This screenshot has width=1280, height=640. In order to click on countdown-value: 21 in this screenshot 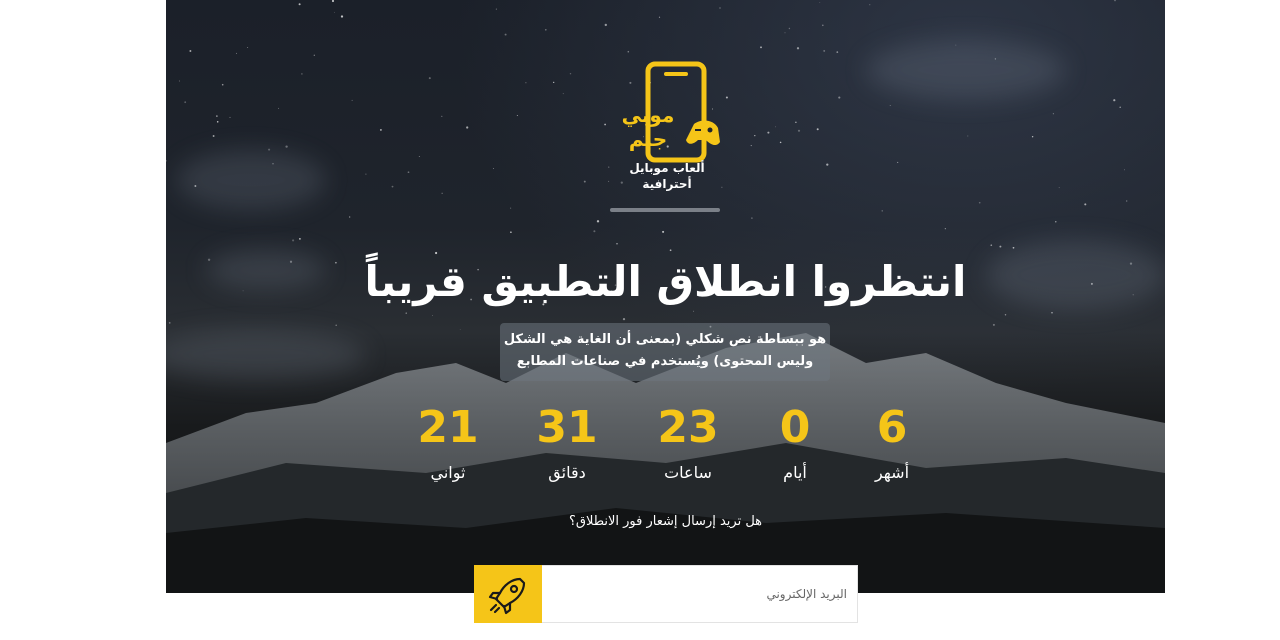, I will do `click(448, 427)`.